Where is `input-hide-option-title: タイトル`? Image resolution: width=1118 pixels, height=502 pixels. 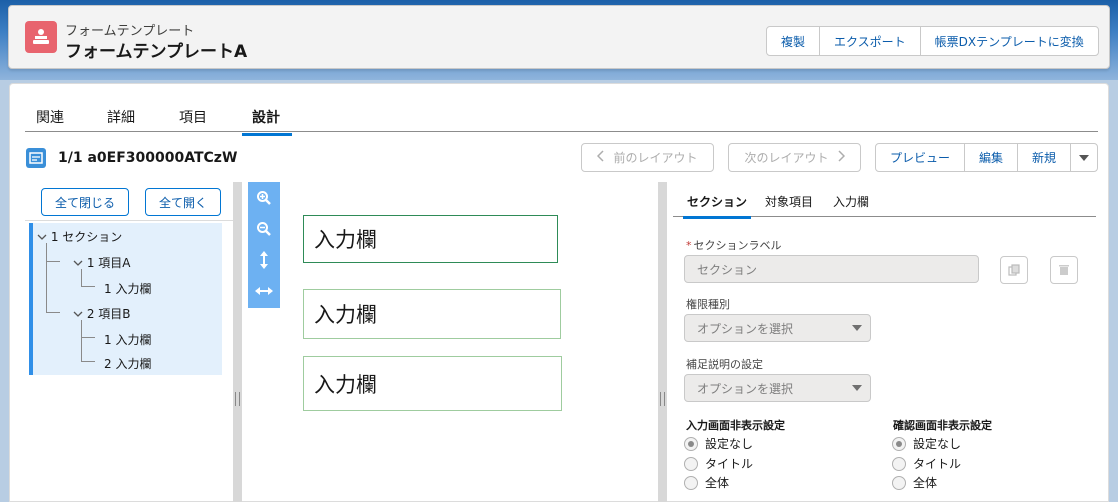 input-hide-option-title: タイトル is located at coordinates (718, 463).